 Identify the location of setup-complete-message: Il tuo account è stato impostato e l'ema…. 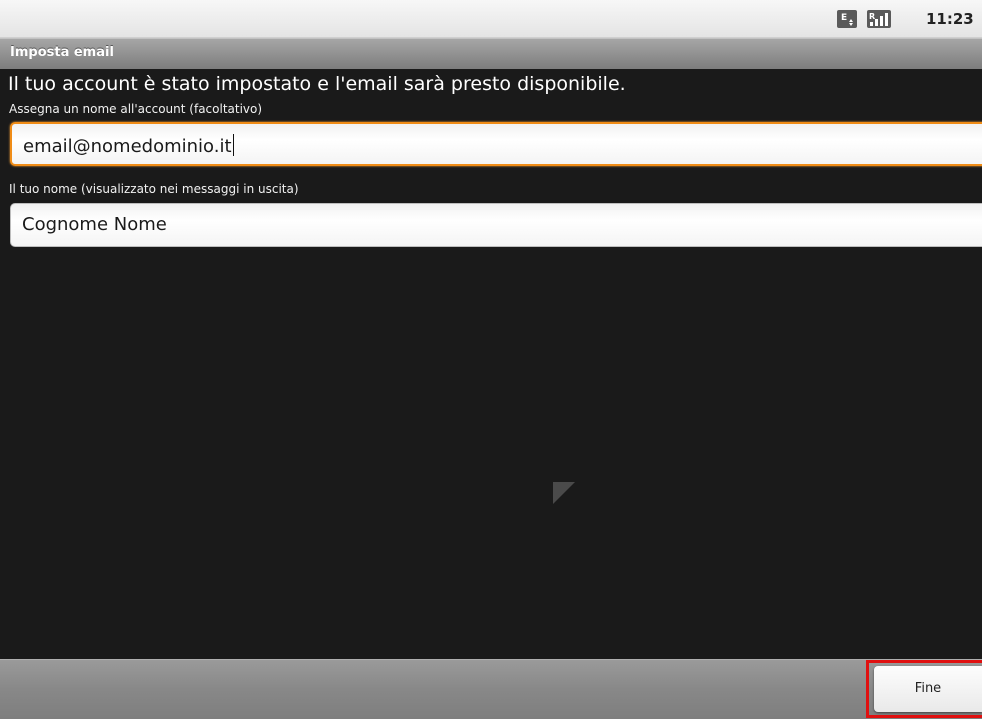
(317, 84).